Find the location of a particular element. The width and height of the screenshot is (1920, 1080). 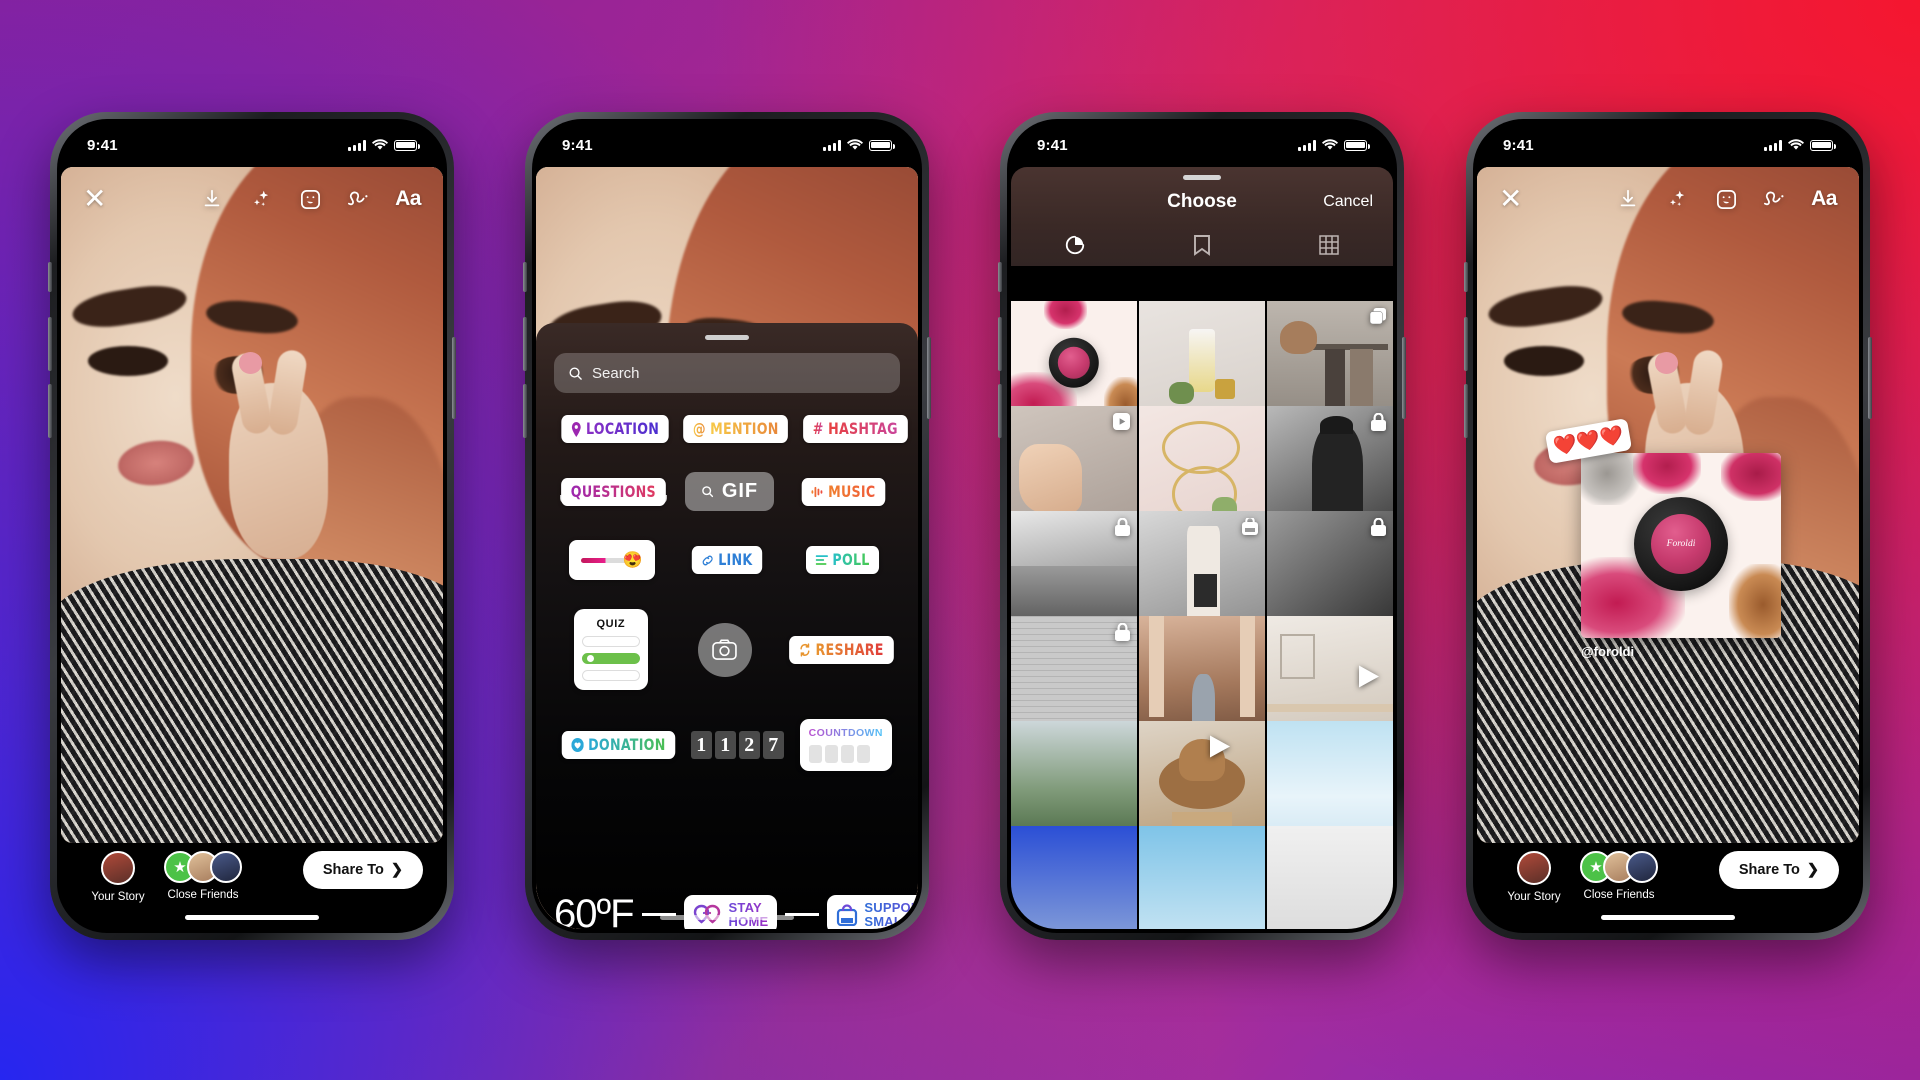

sticker-label: LINK is located at coordinates (735, 559).